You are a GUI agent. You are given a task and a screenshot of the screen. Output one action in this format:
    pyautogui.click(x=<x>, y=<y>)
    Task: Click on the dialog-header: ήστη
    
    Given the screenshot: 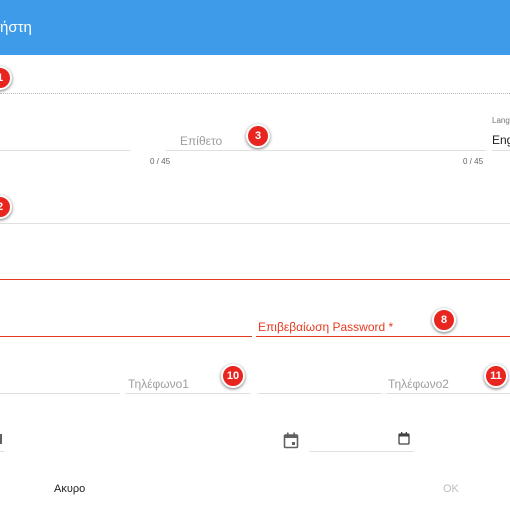 What is the action you would take?
    pyautogui.click(x=255, y=27)
    